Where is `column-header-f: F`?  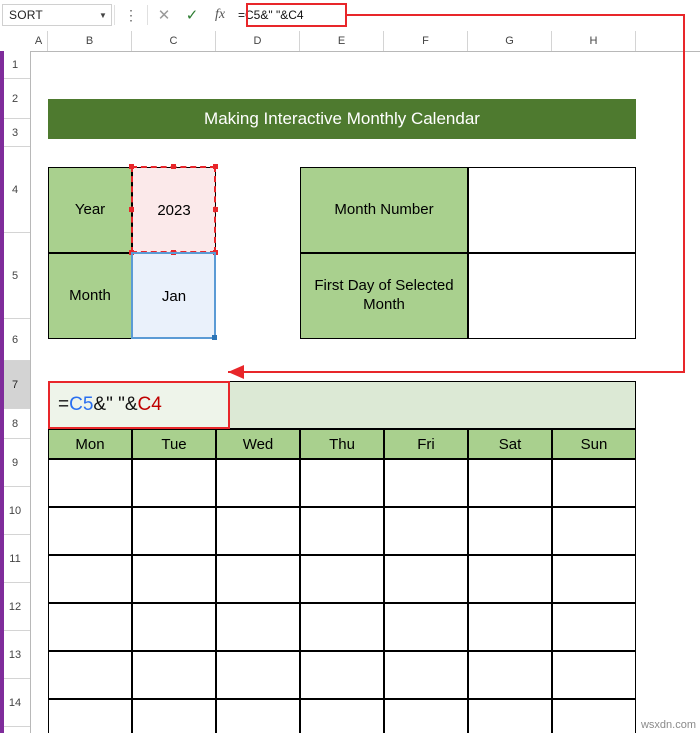
column-header-f: F is located at coordinates (426, 41).